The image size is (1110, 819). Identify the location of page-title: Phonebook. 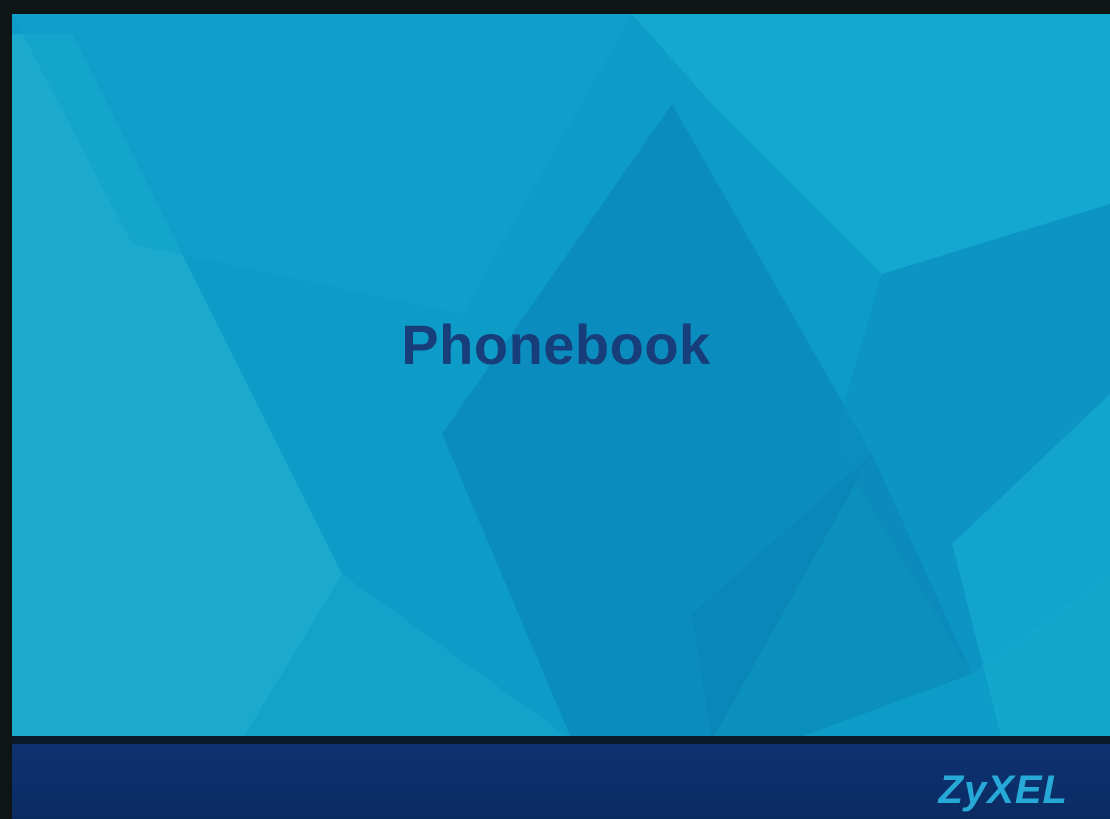
(556, 344).